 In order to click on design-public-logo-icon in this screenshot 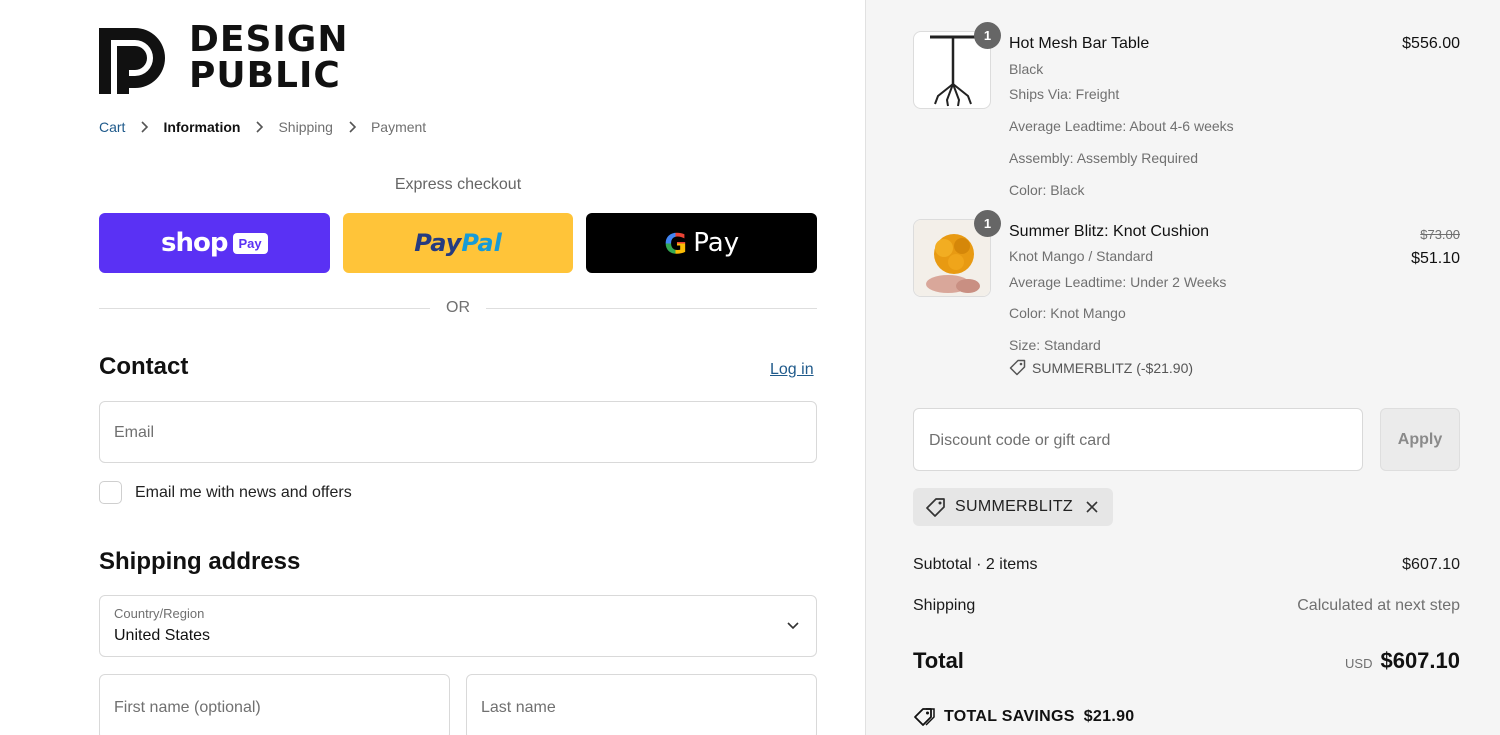, I will do `click(132, 61)`.